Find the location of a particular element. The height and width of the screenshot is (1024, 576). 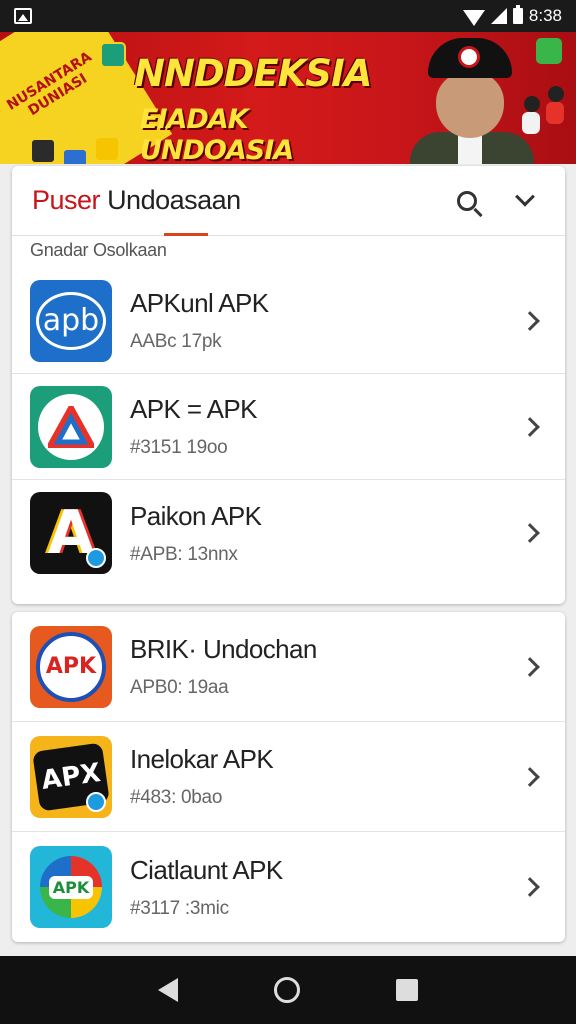

app-meta: APB0: 19aa is located at coordinates (179, 687).